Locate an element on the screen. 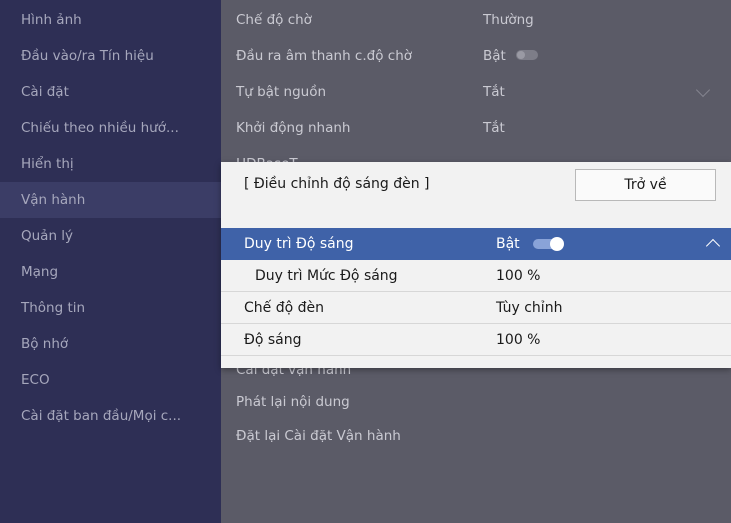 This screenshot has width=731, height=523. dialog-title: [ Điều chỉnh độ sáng đèn ] is located at coordinates (337, 184).